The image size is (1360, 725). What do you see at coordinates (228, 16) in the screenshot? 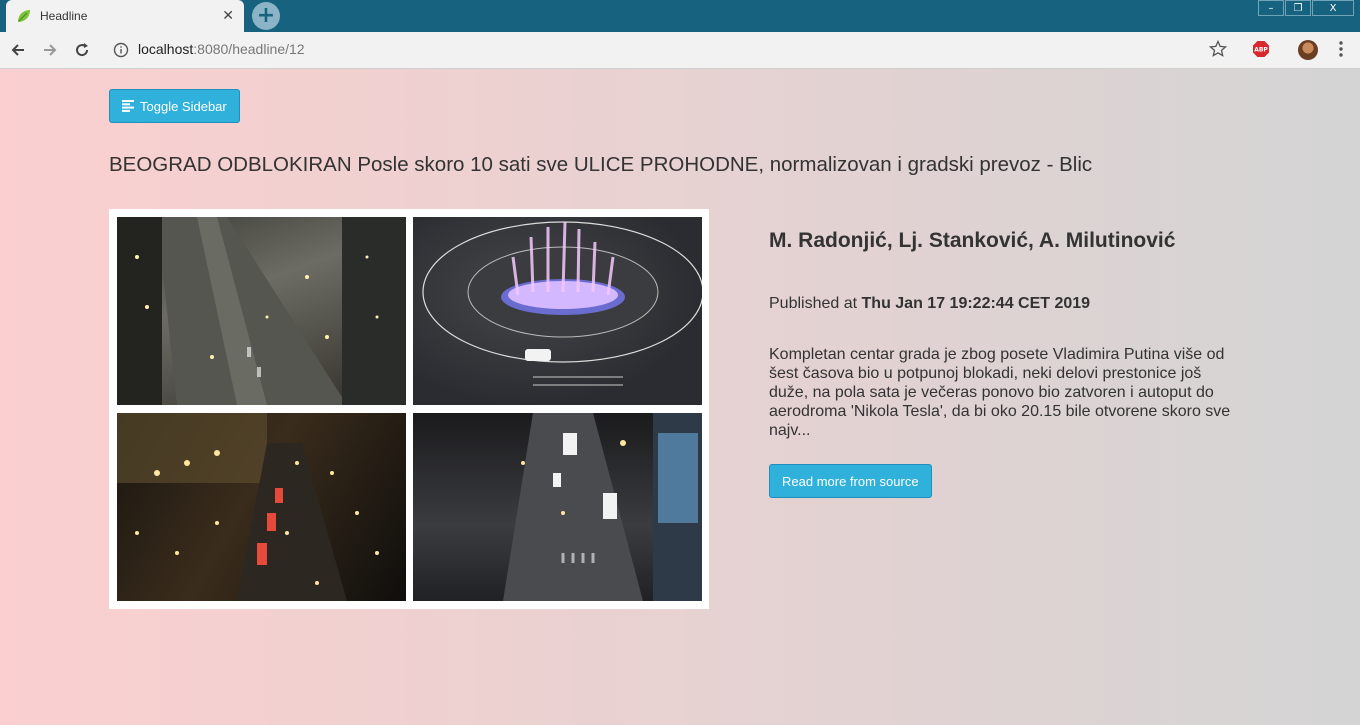
I see `tab-close-icon: ✕` at bounding box center [228, 16].